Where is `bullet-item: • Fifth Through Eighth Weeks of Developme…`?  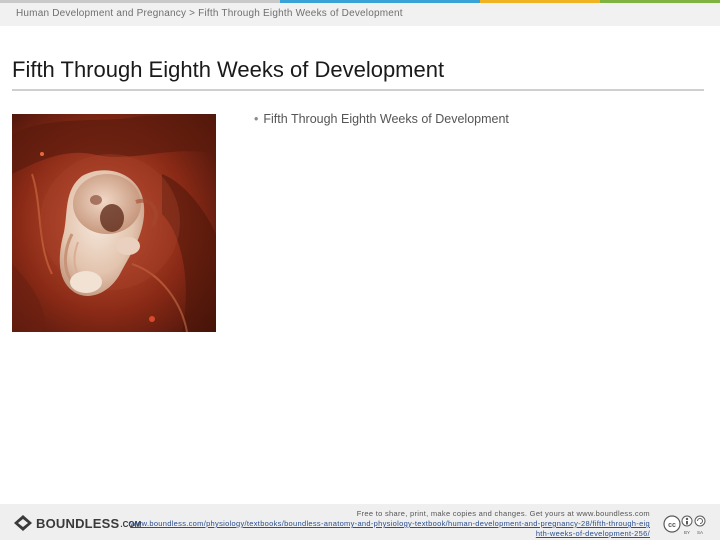 bullet-item: • Fifth Through Eighth Weeks of Developme… is located at coordinates (381, 119).